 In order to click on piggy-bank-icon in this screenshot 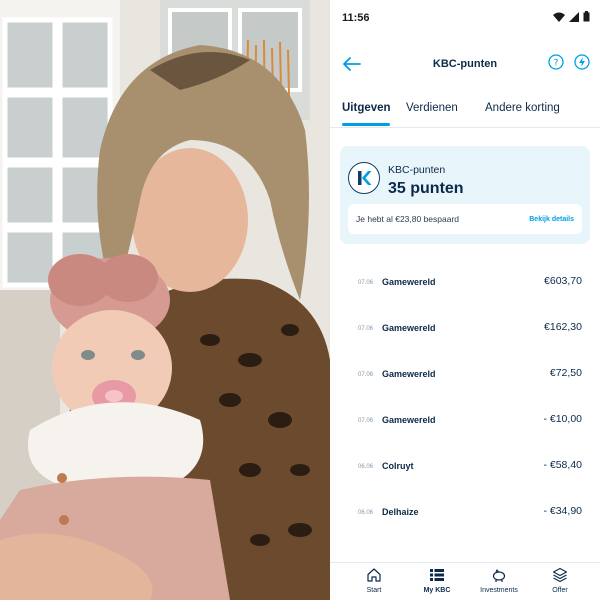, I will do `click(499, 575)`.